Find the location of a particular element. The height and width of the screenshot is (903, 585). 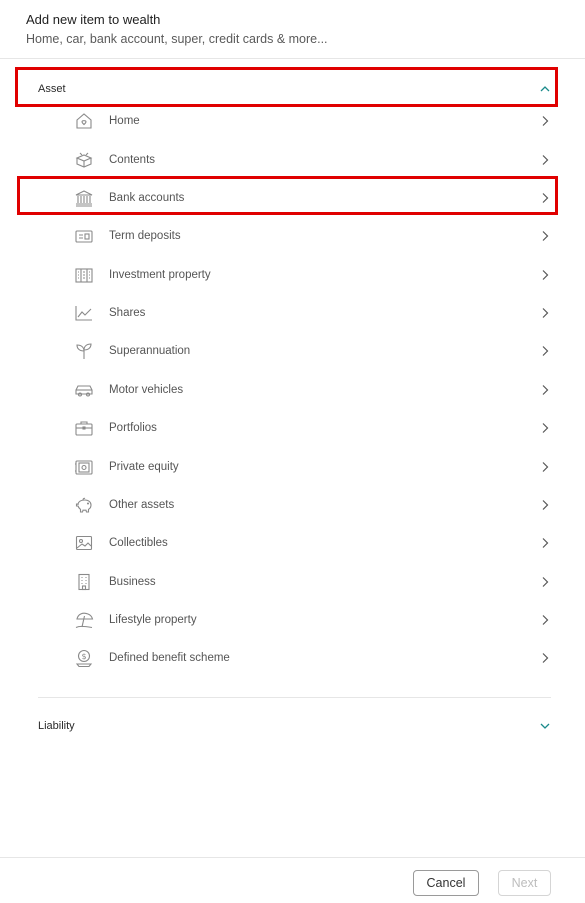

asset-item-label: Bank accounts is located at coordinates (147, 198).